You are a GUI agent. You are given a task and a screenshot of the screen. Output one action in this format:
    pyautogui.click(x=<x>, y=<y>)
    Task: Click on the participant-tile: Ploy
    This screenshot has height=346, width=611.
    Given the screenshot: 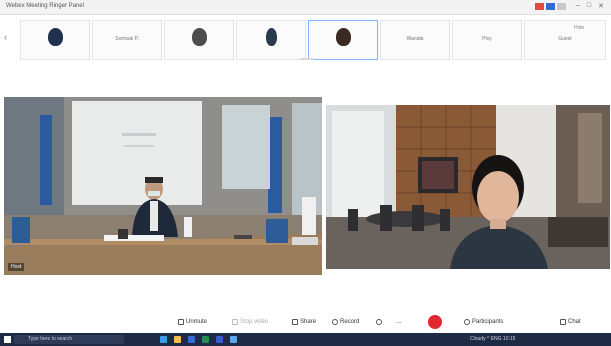 What is the action you would take?
    pyautogui.click(x=487, y=40)
    